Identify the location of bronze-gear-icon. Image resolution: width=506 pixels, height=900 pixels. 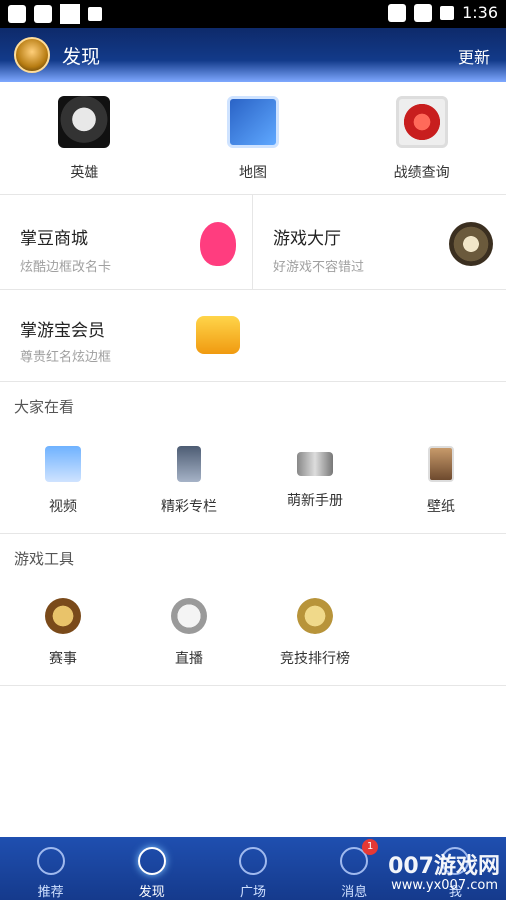
(471, 244).